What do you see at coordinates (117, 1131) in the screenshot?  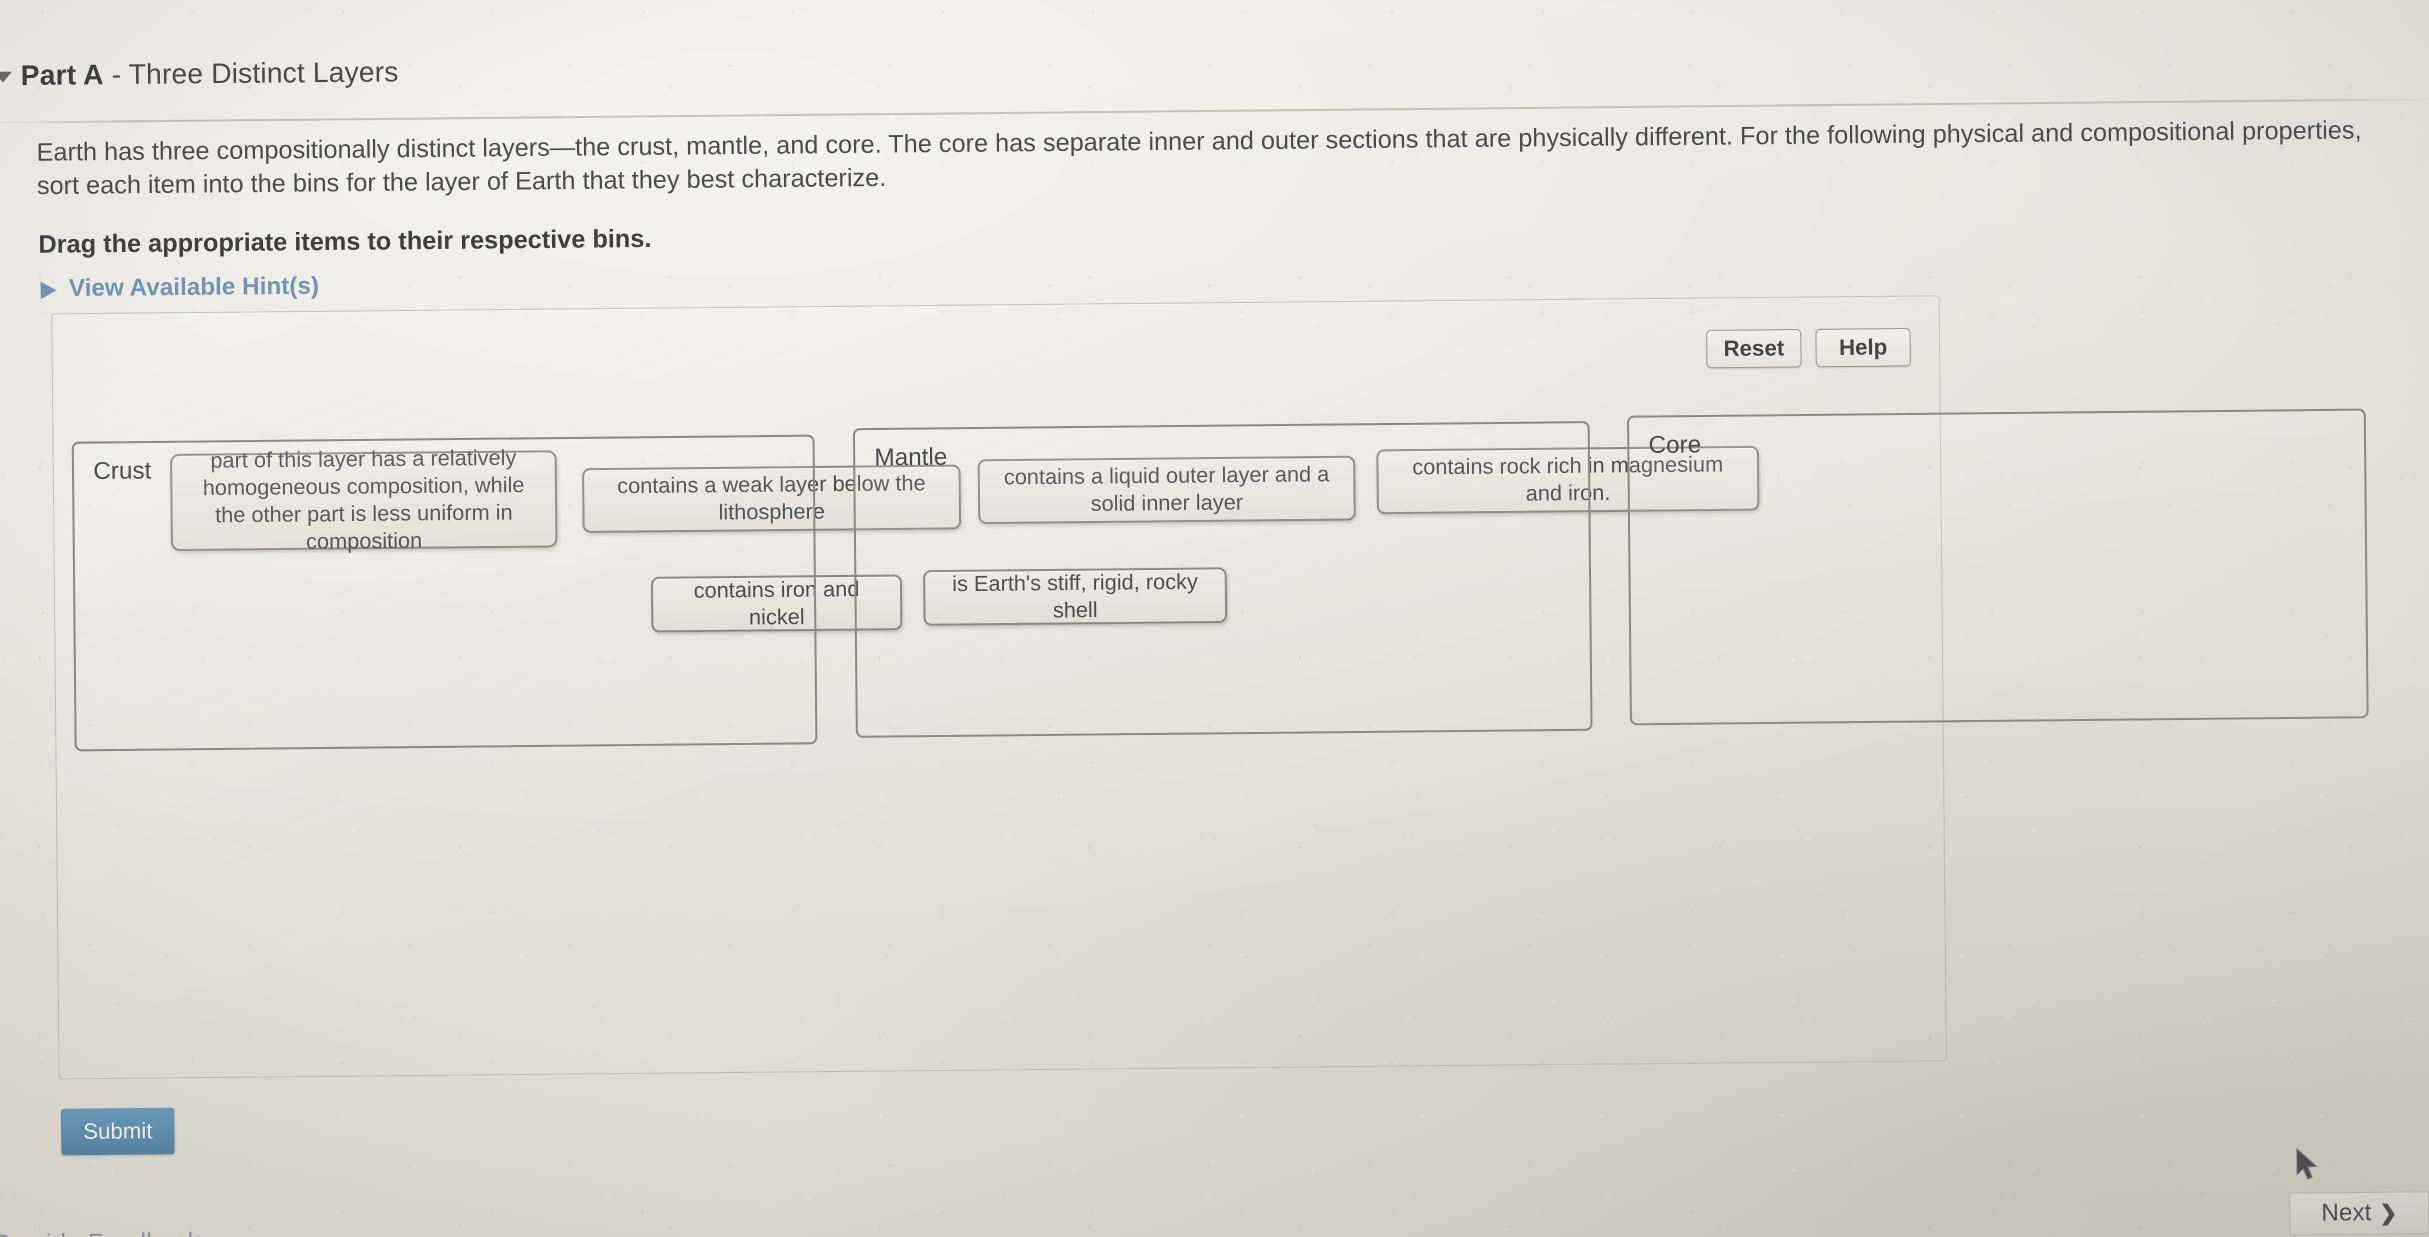 I see `submit-button: Submit` at bounding box center [117, 1131].